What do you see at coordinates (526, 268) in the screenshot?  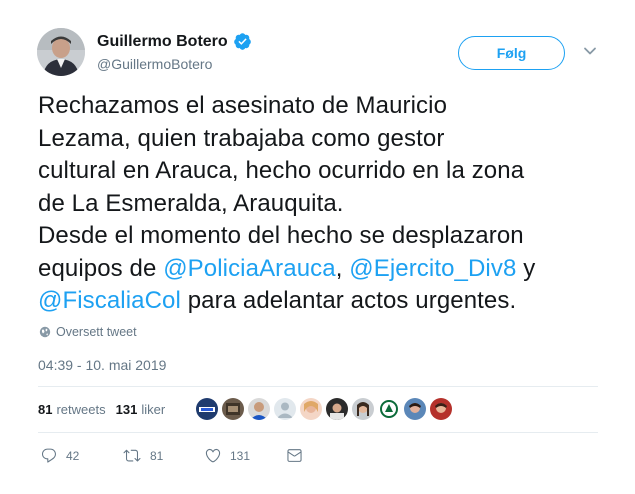 I see `tweet-text-segment: y` at bounding box center [526, 268].